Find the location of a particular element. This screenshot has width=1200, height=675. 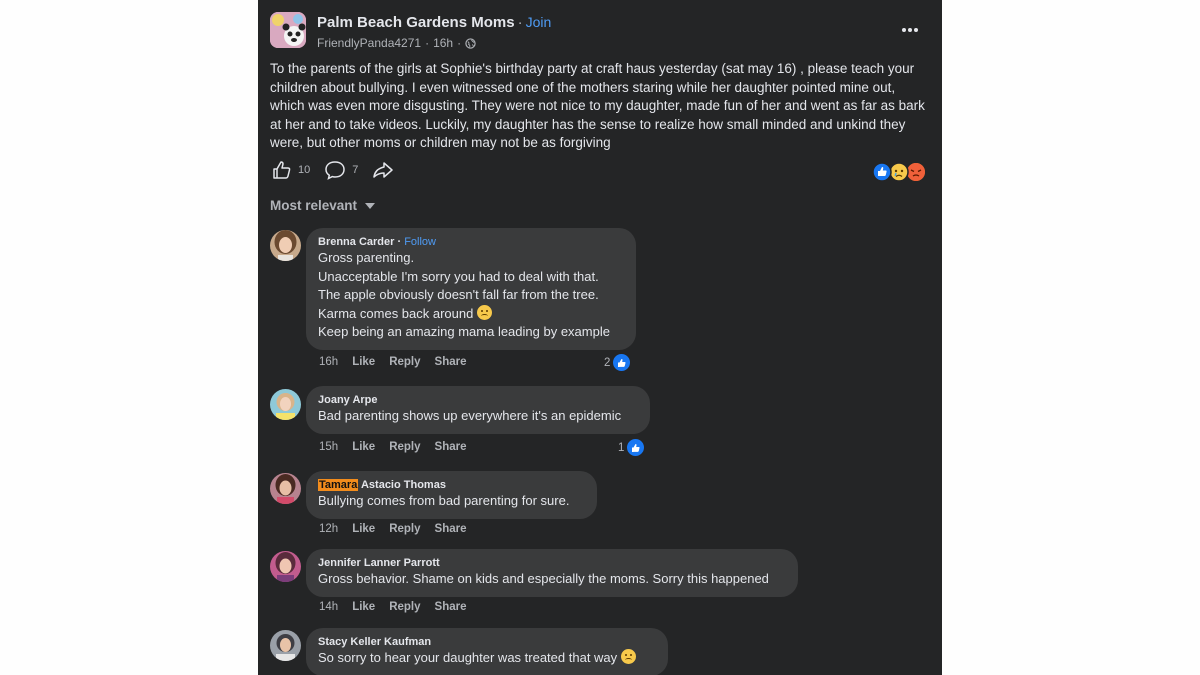

sort-comments-dropdown: Most relevant is located at coordinates (323, 205).